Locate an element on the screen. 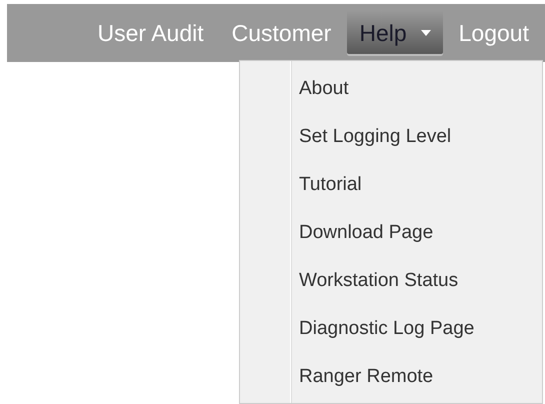 Image resolution: width=545 pixels, height=404 pixels. menu-item: About is located at coordinates (416, 89).